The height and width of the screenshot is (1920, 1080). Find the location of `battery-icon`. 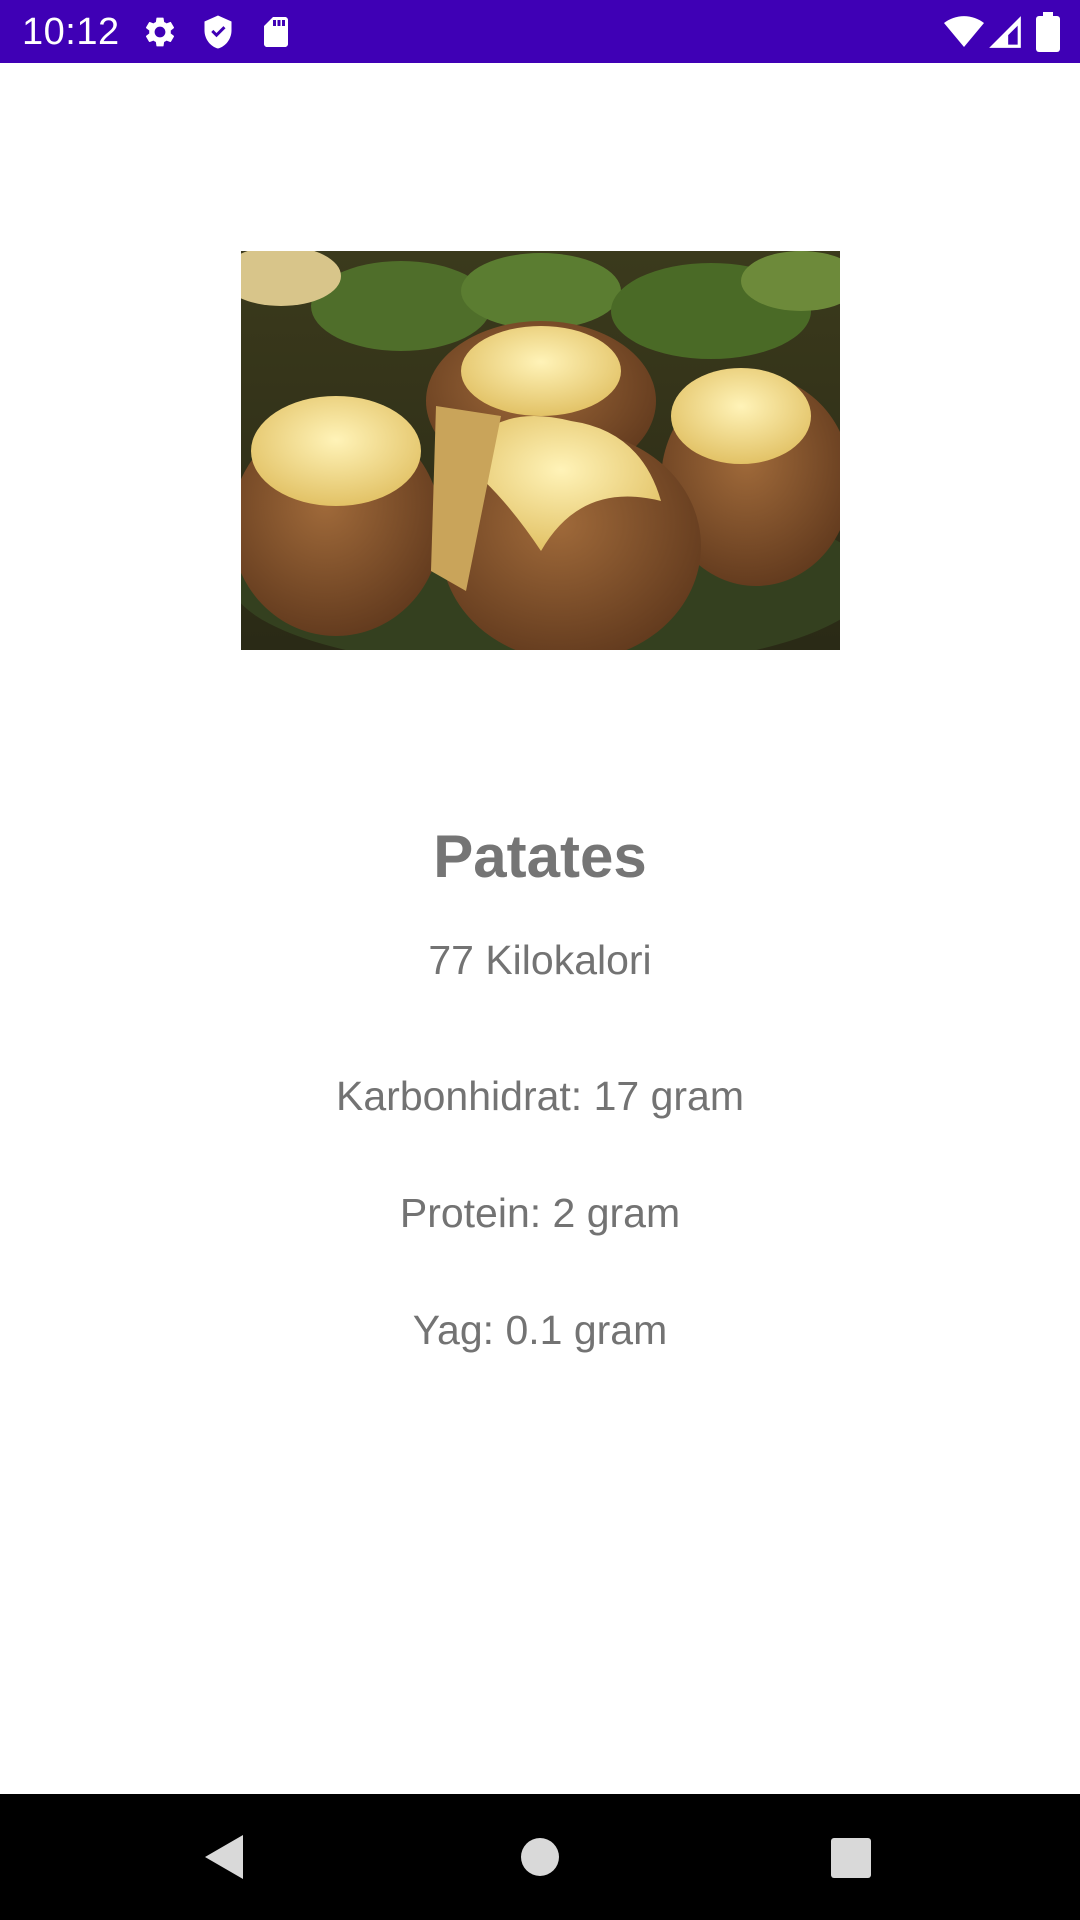

battery-icon is located at coordinates (1048, 32).